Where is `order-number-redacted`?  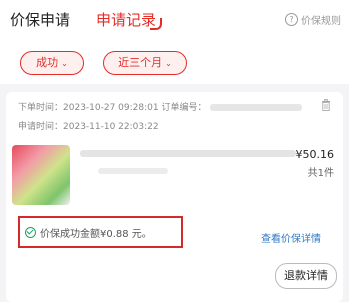
order-number-redacted is located at coordinates (255, 107).